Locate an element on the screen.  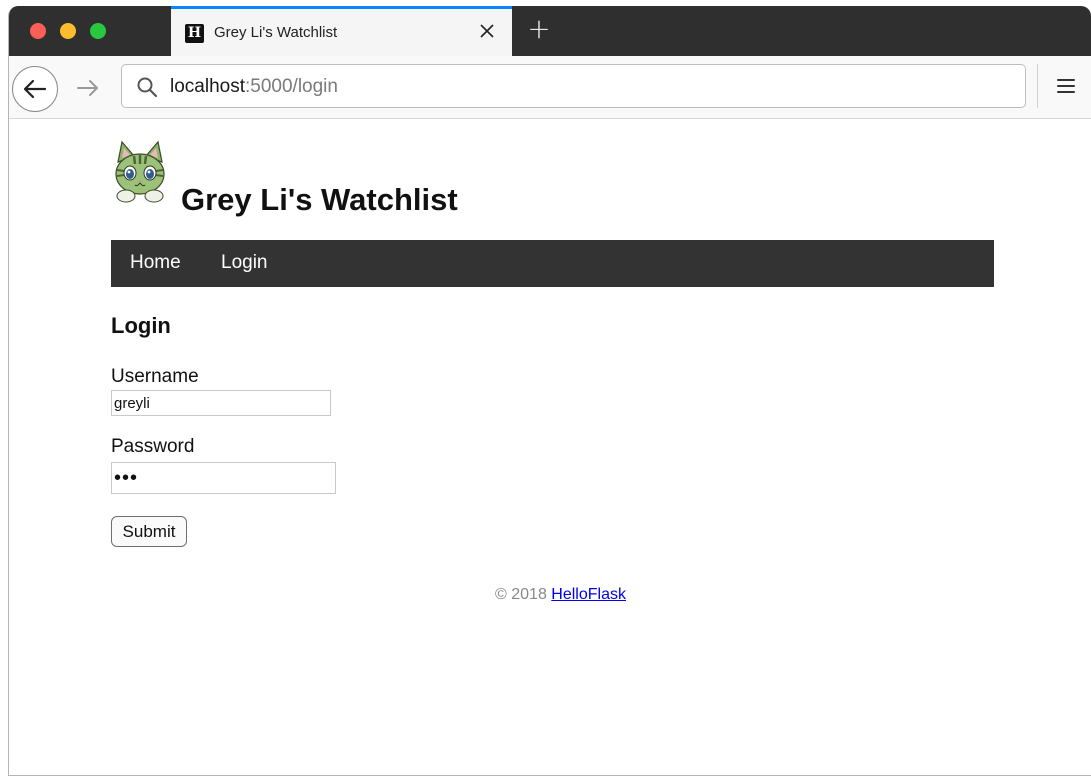
page-title: Login is located at coordinates (141, 325).